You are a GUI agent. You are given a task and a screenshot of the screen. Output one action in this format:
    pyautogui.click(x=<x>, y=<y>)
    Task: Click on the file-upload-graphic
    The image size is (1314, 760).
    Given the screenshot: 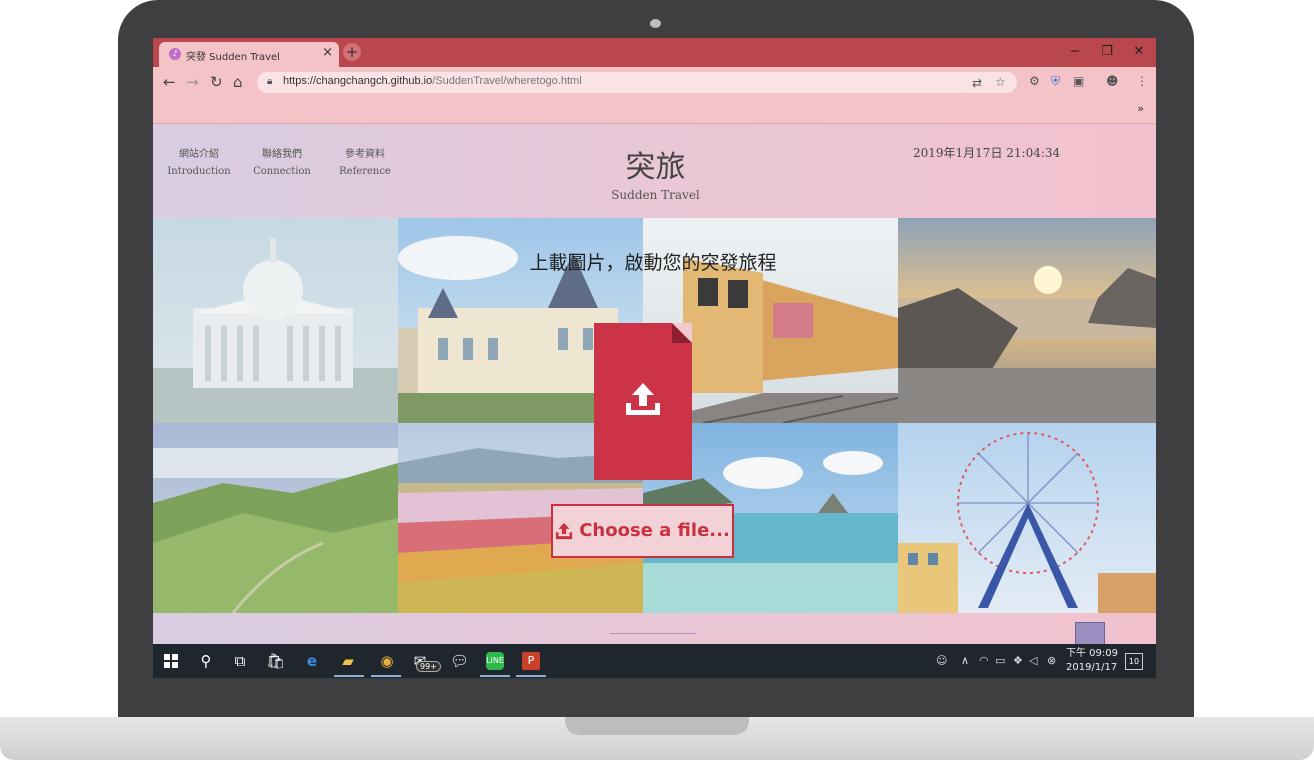 What is the action you would take?
    pyautogui.click(x=643, y=401)
    